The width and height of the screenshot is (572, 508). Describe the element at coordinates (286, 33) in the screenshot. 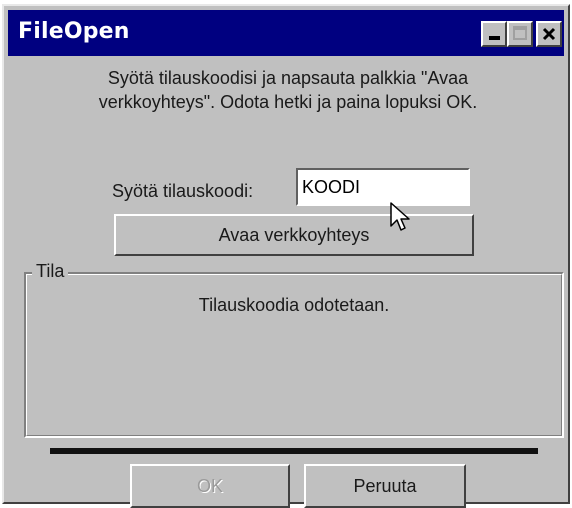

I see `title-bar: FileOpen` at that location.